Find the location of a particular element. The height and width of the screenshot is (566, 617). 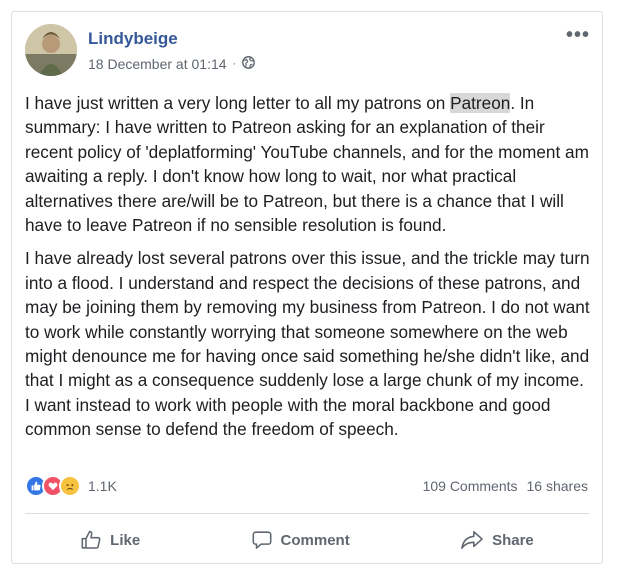

sad-reaction-icon is located at coordinates (70, 486).